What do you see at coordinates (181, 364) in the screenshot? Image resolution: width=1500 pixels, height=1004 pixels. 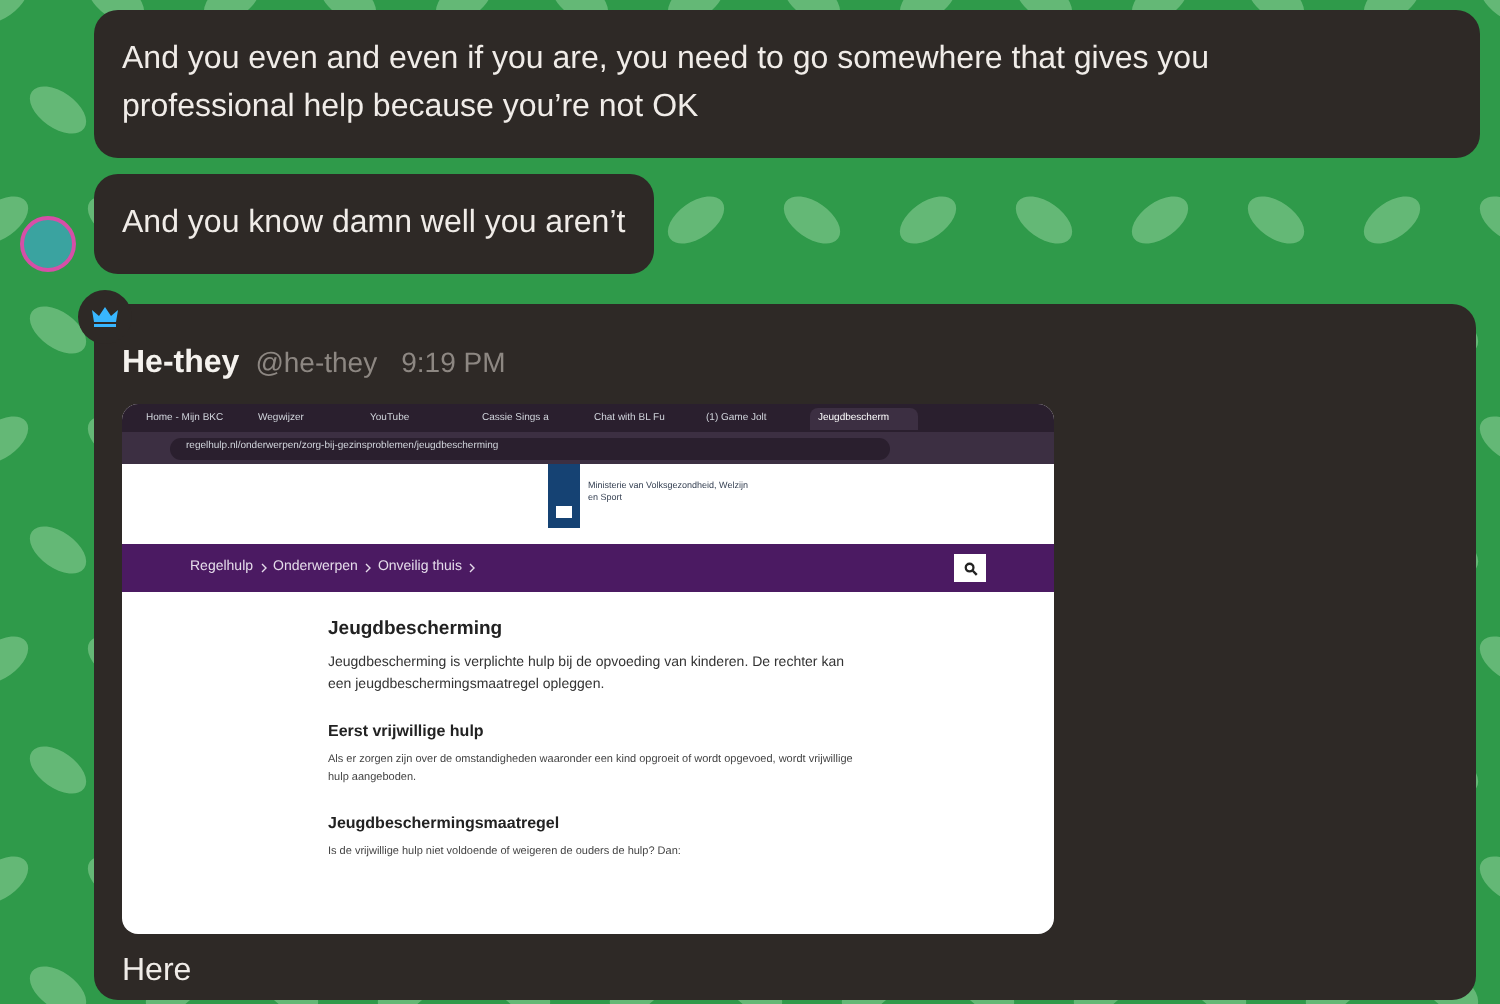 I see `author-name: He-they` at bounding box center [181, 364].